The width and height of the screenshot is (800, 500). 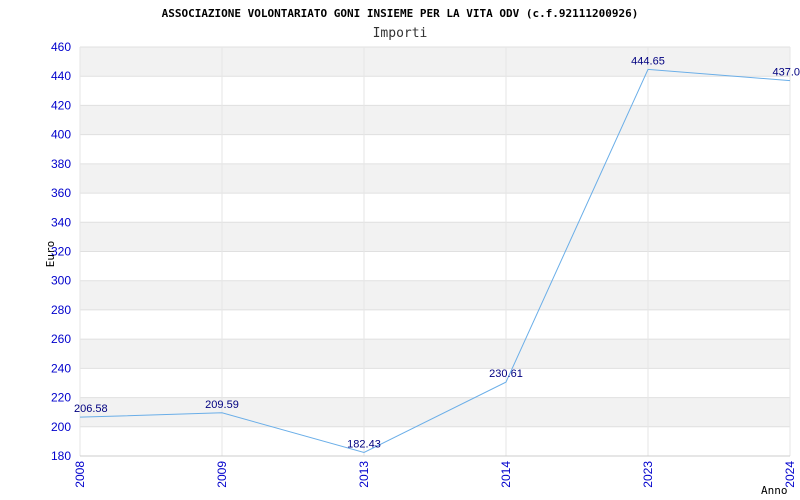 I want to click on y-axis-label: Euro, so click(x=50, y=254).